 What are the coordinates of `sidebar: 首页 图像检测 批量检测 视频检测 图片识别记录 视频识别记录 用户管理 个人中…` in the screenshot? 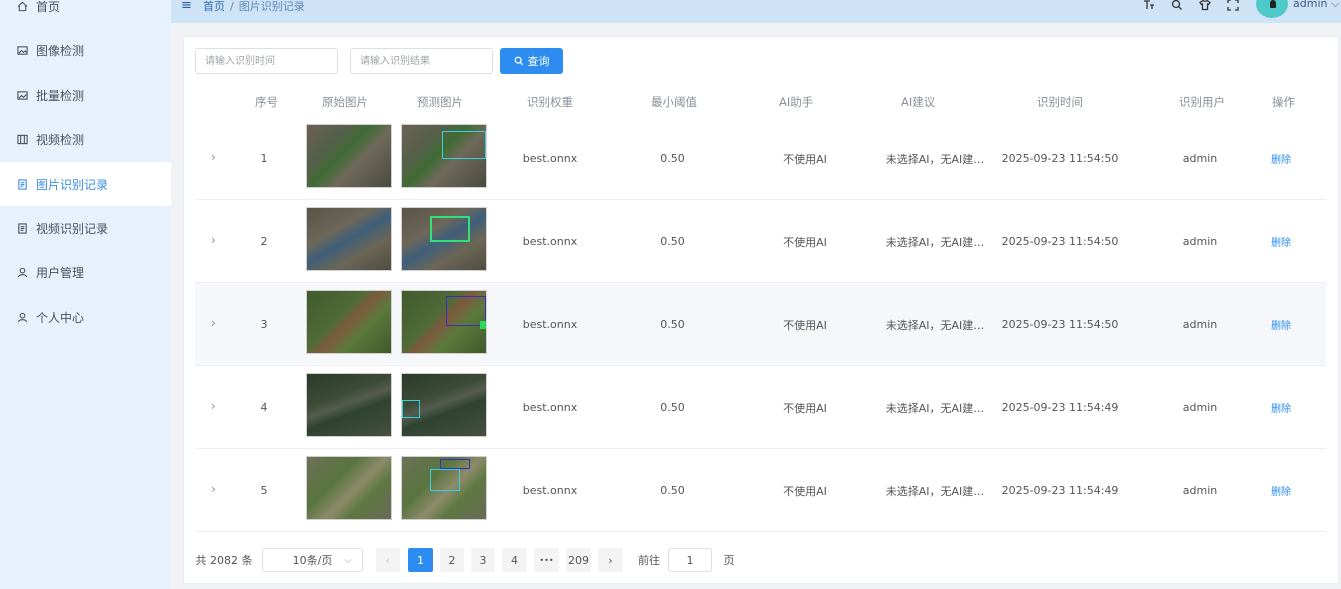 It's located at (85, 294).